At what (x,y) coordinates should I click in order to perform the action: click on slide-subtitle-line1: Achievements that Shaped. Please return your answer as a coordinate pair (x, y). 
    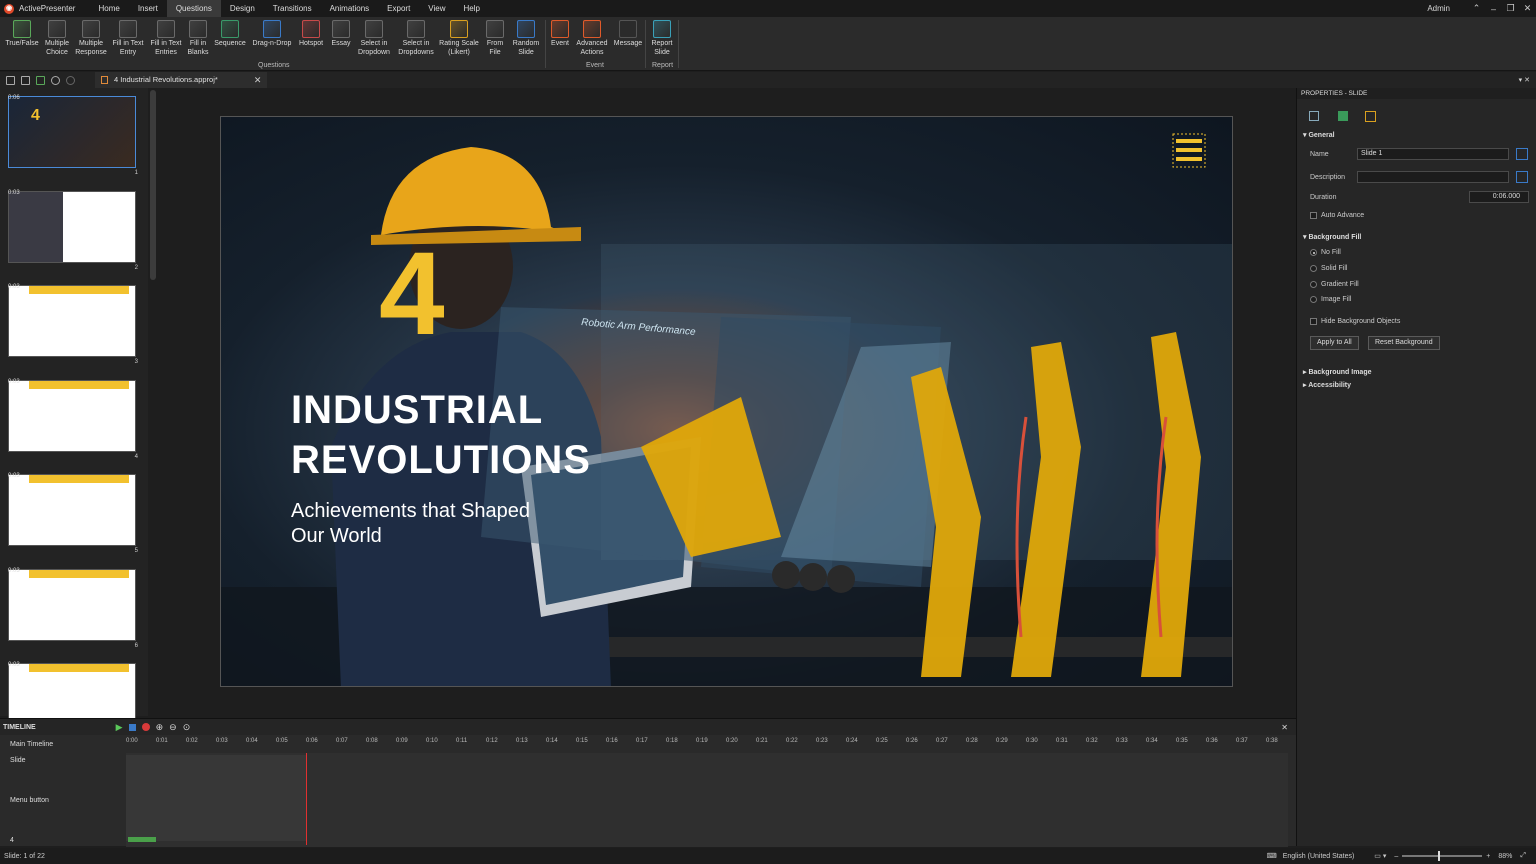
    Looking at the image, I should click on (410, 511).